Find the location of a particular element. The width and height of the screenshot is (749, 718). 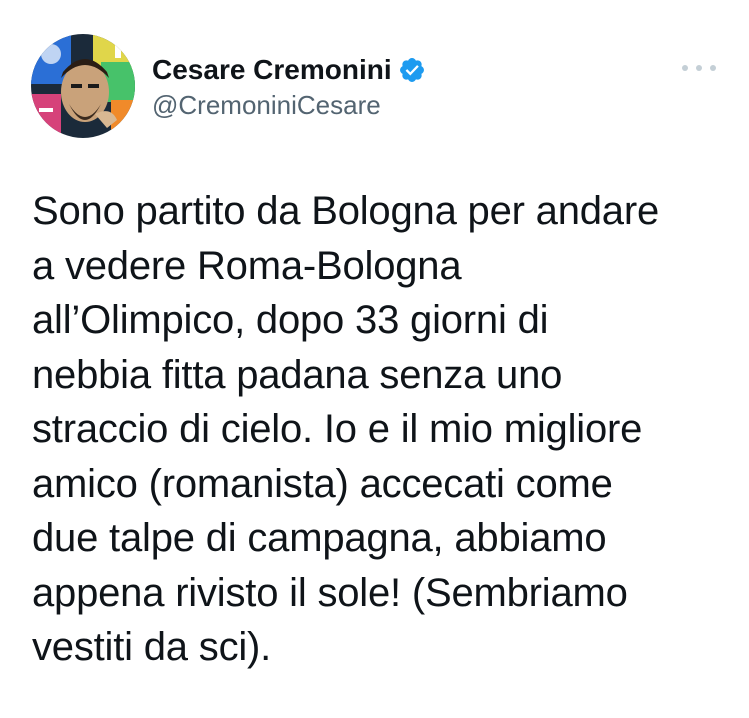

avatar is located at coordinates (83, 86).